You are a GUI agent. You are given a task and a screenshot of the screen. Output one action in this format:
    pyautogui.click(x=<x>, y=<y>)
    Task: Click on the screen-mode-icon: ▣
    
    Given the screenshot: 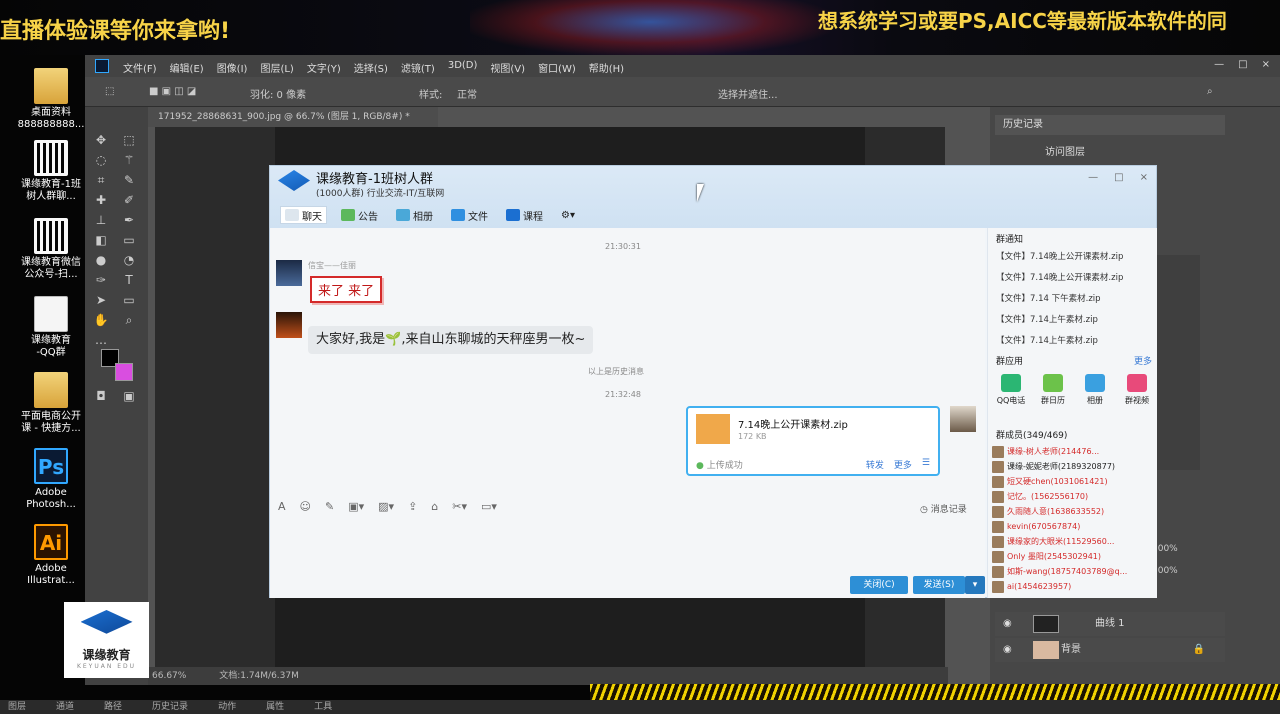 What is the action you would take?
    pyautogui.click(x=129, y=396)
    